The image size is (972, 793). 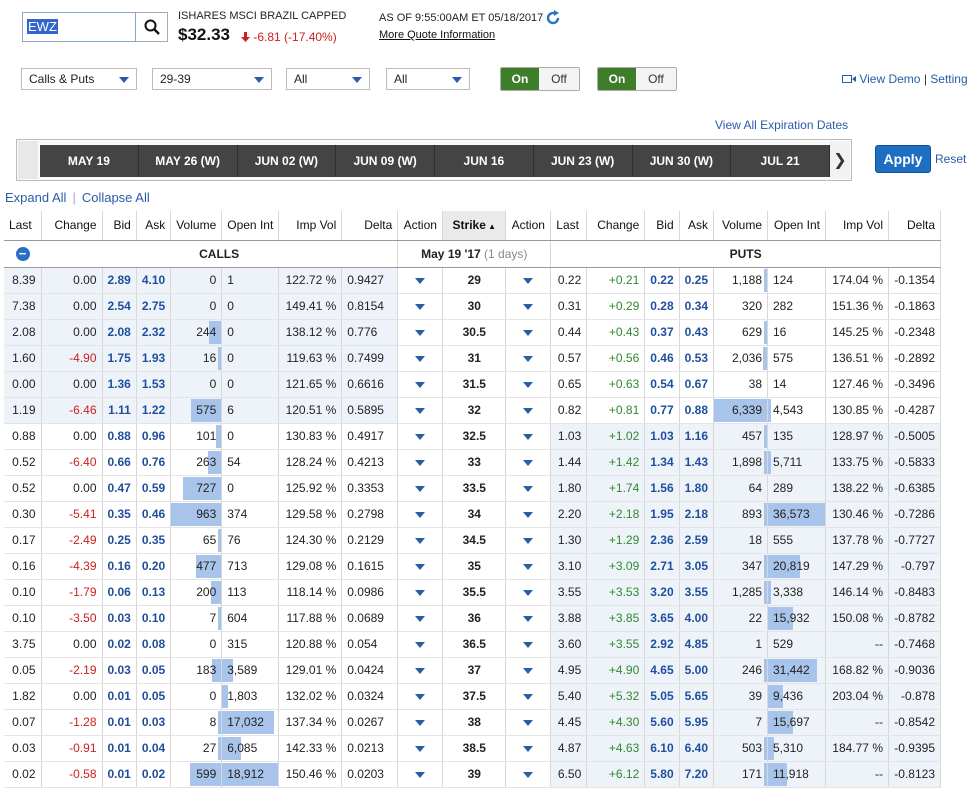 What do you see at coordinates (154, 384) in the screenshot?
I see `call-ask: 1.53` at bounding box center [154, 384].